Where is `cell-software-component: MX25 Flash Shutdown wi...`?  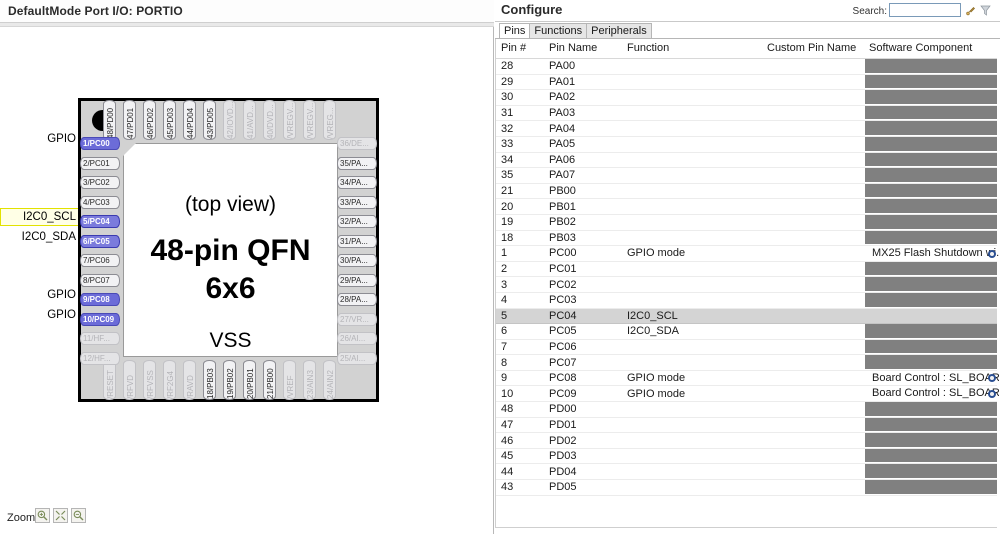
cell-software-component: MX25 Flash Shutdown wi... is located at coordinates (931, 253).